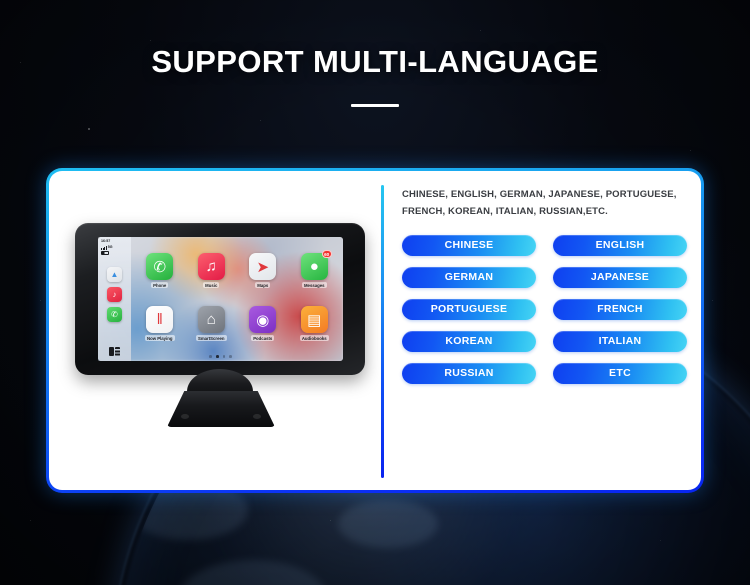 This screenshot has height=585, width=750. I want to click on music-icon: ♪, so click(114, 295).